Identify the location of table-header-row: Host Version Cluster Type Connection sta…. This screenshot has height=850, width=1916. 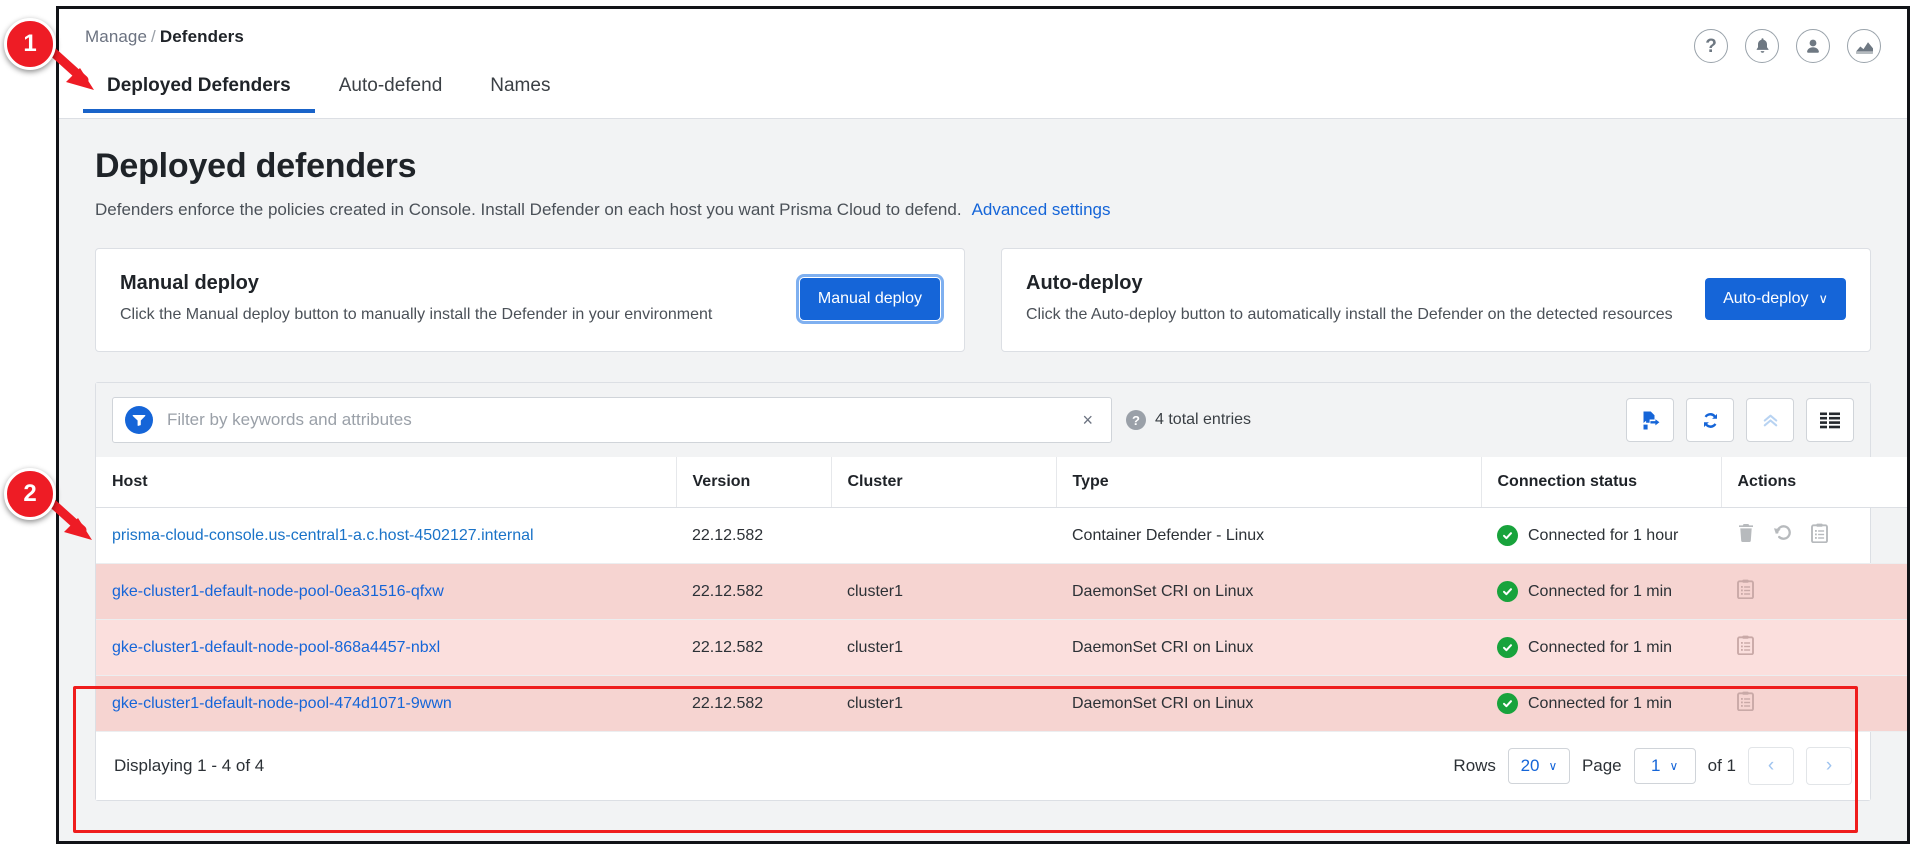
(1001, 482).